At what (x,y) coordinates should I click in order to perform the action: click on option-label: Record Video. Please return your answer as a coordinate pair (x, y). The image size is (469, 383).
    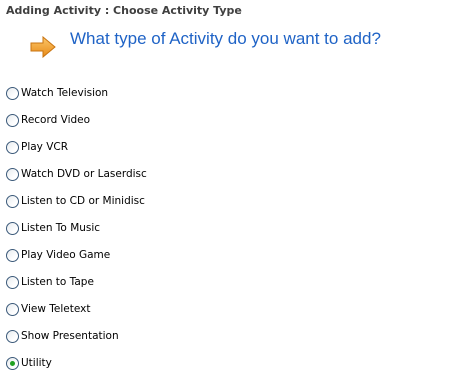
    Looking at the image, I should click on (55, 120).